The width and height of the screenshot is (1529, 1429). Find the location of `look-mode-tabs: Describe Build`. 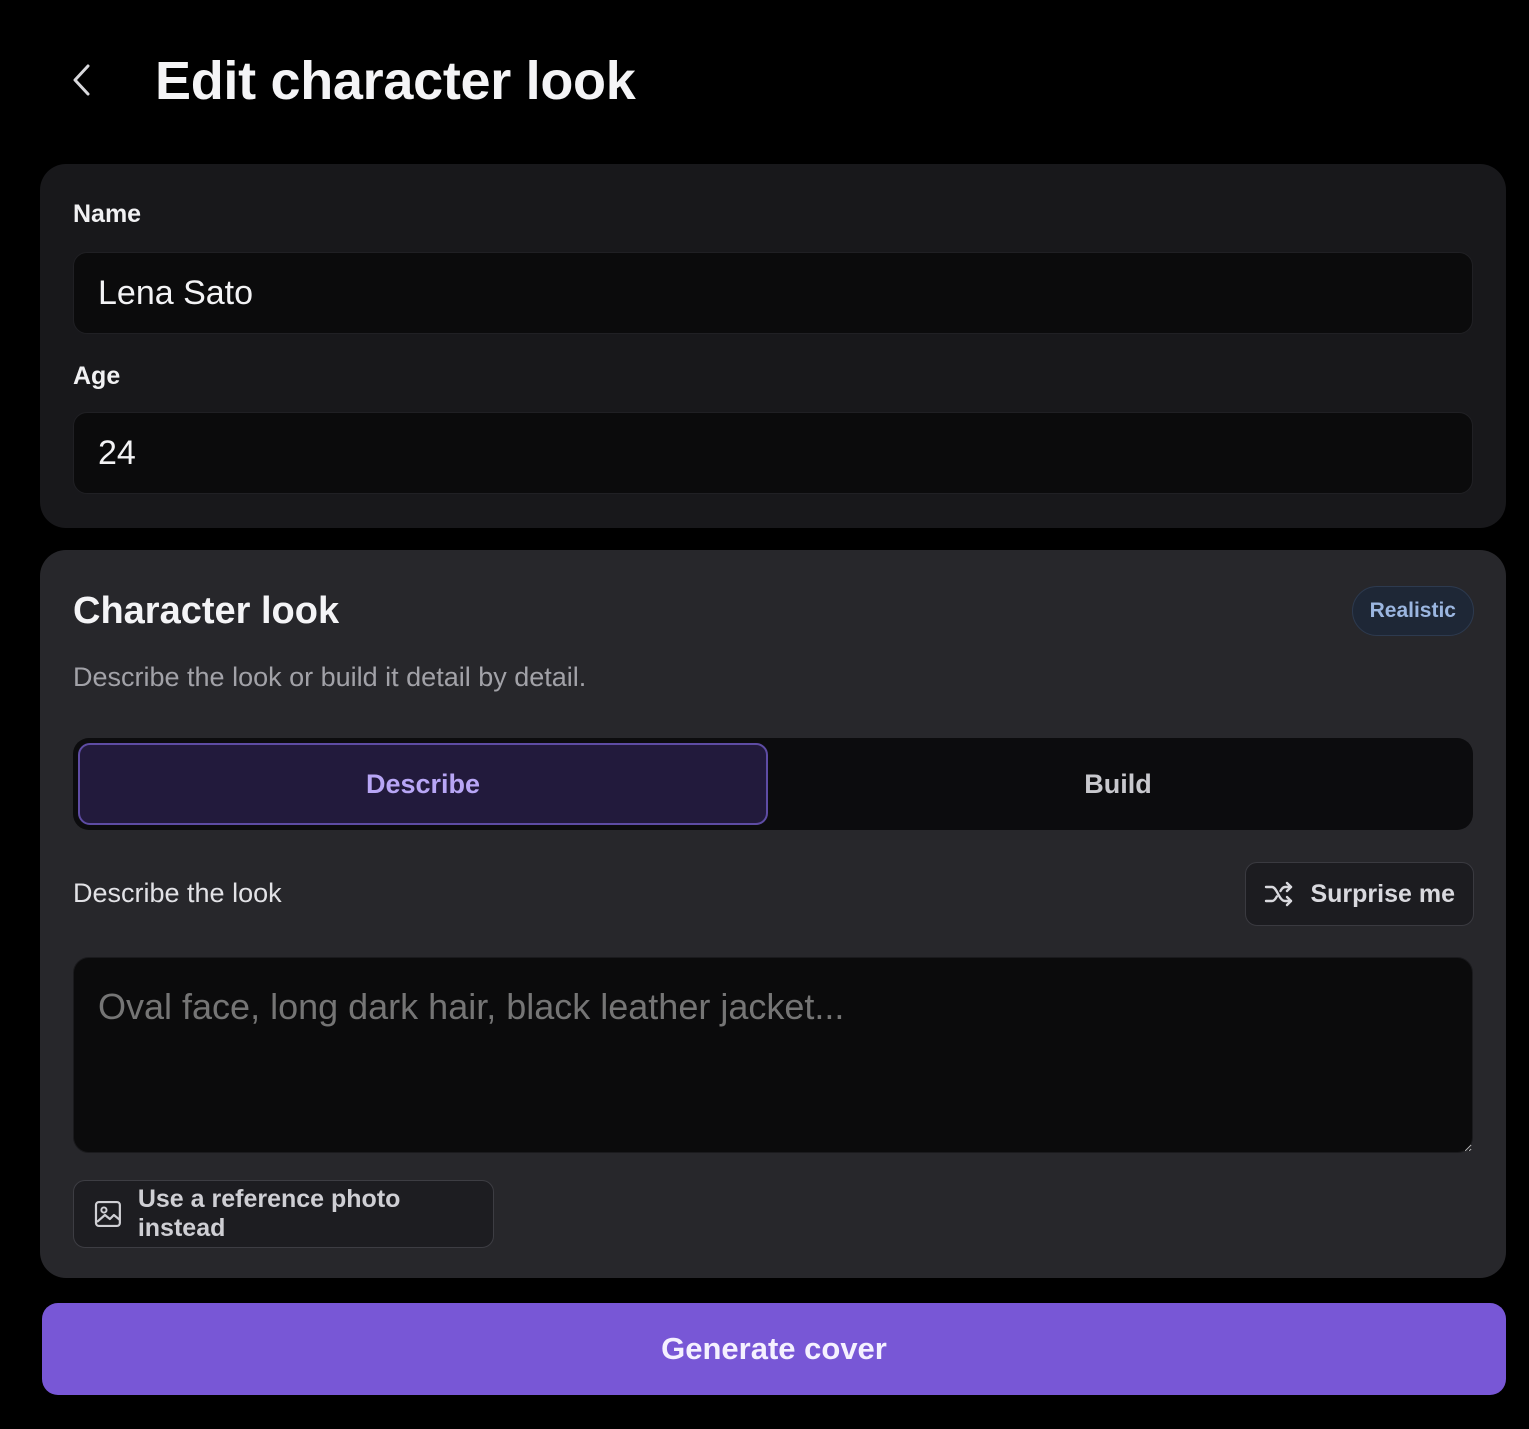

look-mode-tabs: Describe Build is located at coordinates (773, 784).